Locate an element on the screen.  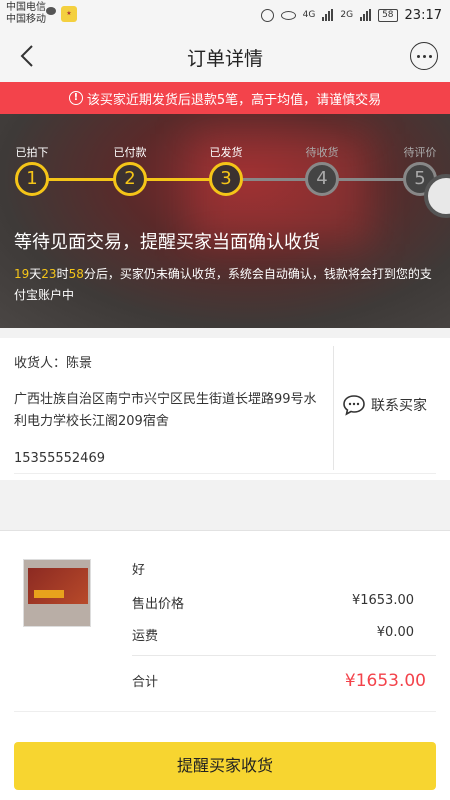
clock: 23:17 is located at coordinates (423, 15).